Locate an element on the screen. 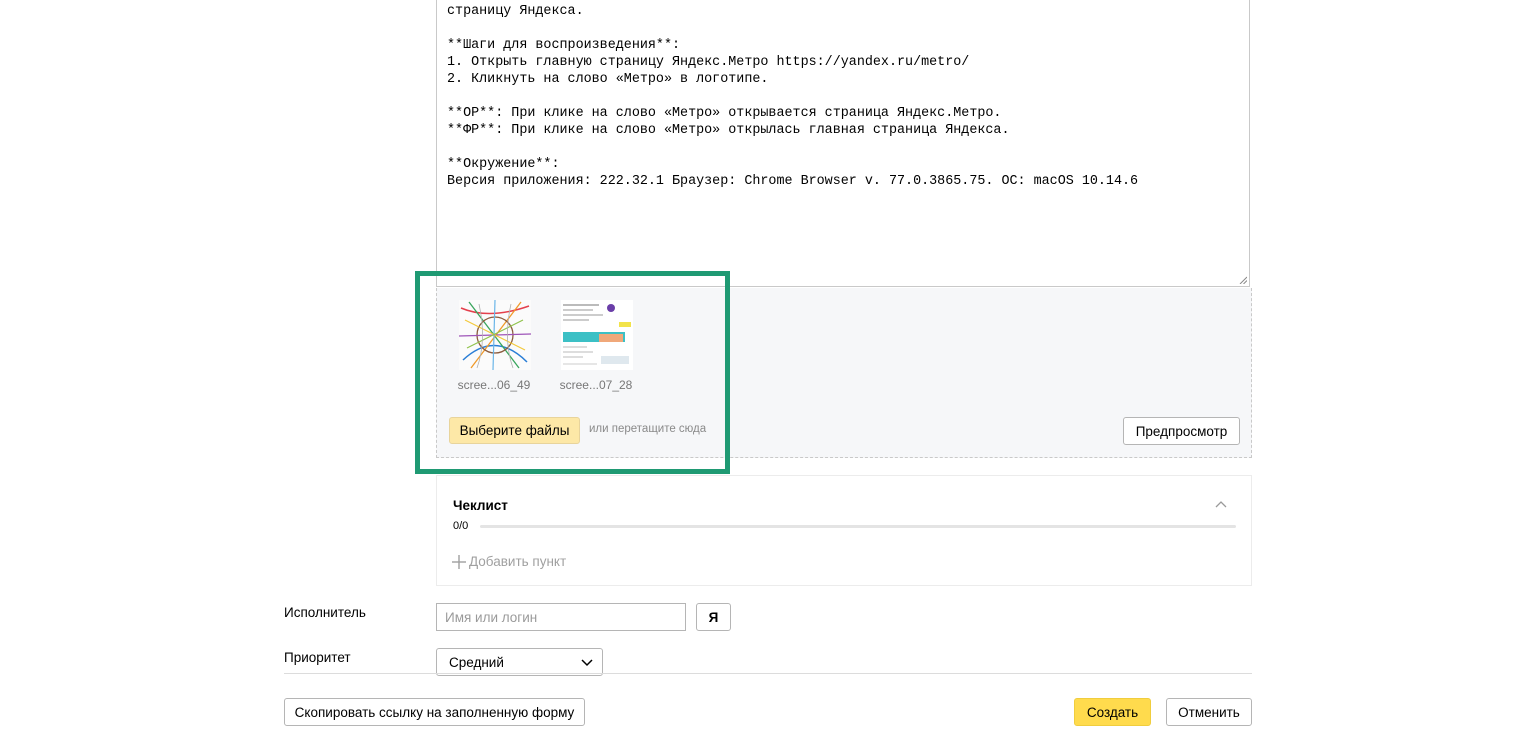 The height and width of the screenshot is (750, 1536). priority-select: Средний is located at coordinates (519, 662).